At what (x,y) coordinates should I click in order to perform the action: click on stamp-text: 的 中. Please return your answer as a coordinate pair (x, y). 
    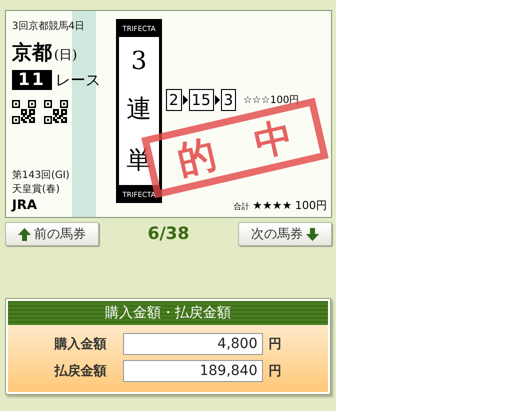
    Looking at the image, I should click on (235, 147).